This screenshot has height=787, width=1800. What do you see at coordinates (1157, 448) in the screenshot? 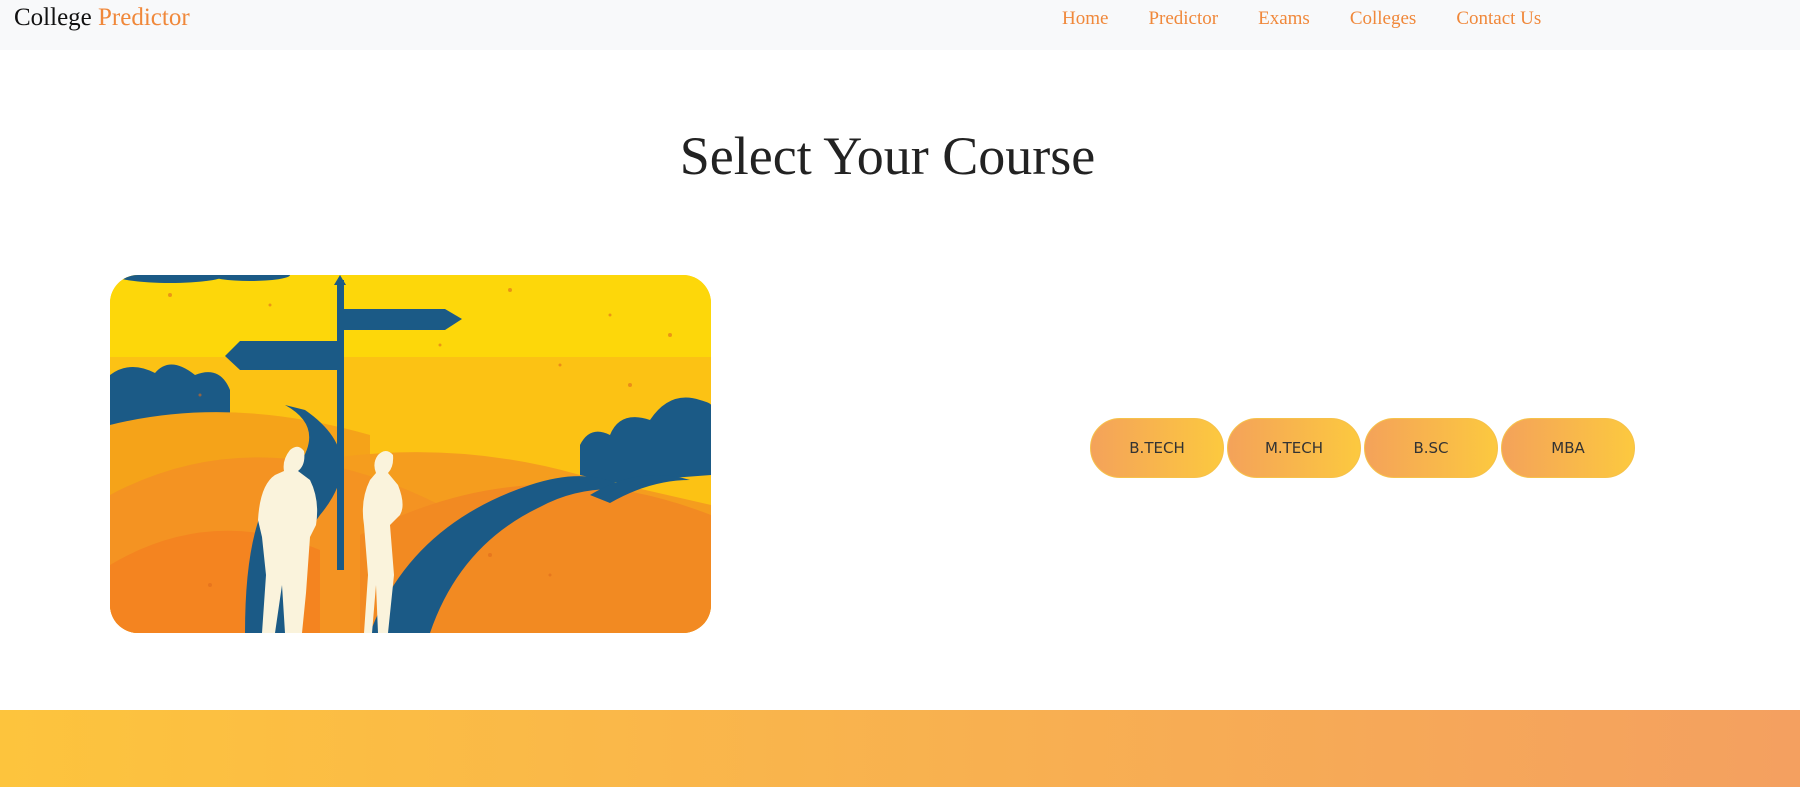
I see `course-button-btech: B.TECH` at bounding box center [1157, 448].